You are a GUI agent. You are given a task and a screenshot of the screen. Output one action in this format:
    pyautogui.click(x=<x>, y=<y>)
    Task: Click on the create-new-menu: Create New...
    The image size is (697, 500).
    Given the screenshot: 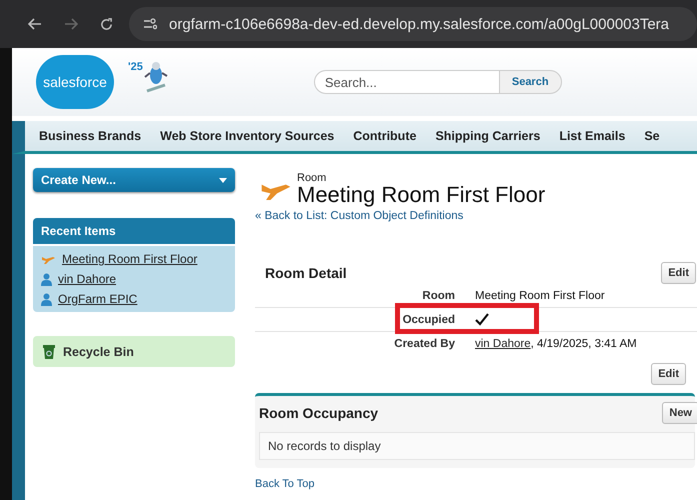 What is the action you would take?
    pyautogui.click(x=134, y=180)
    